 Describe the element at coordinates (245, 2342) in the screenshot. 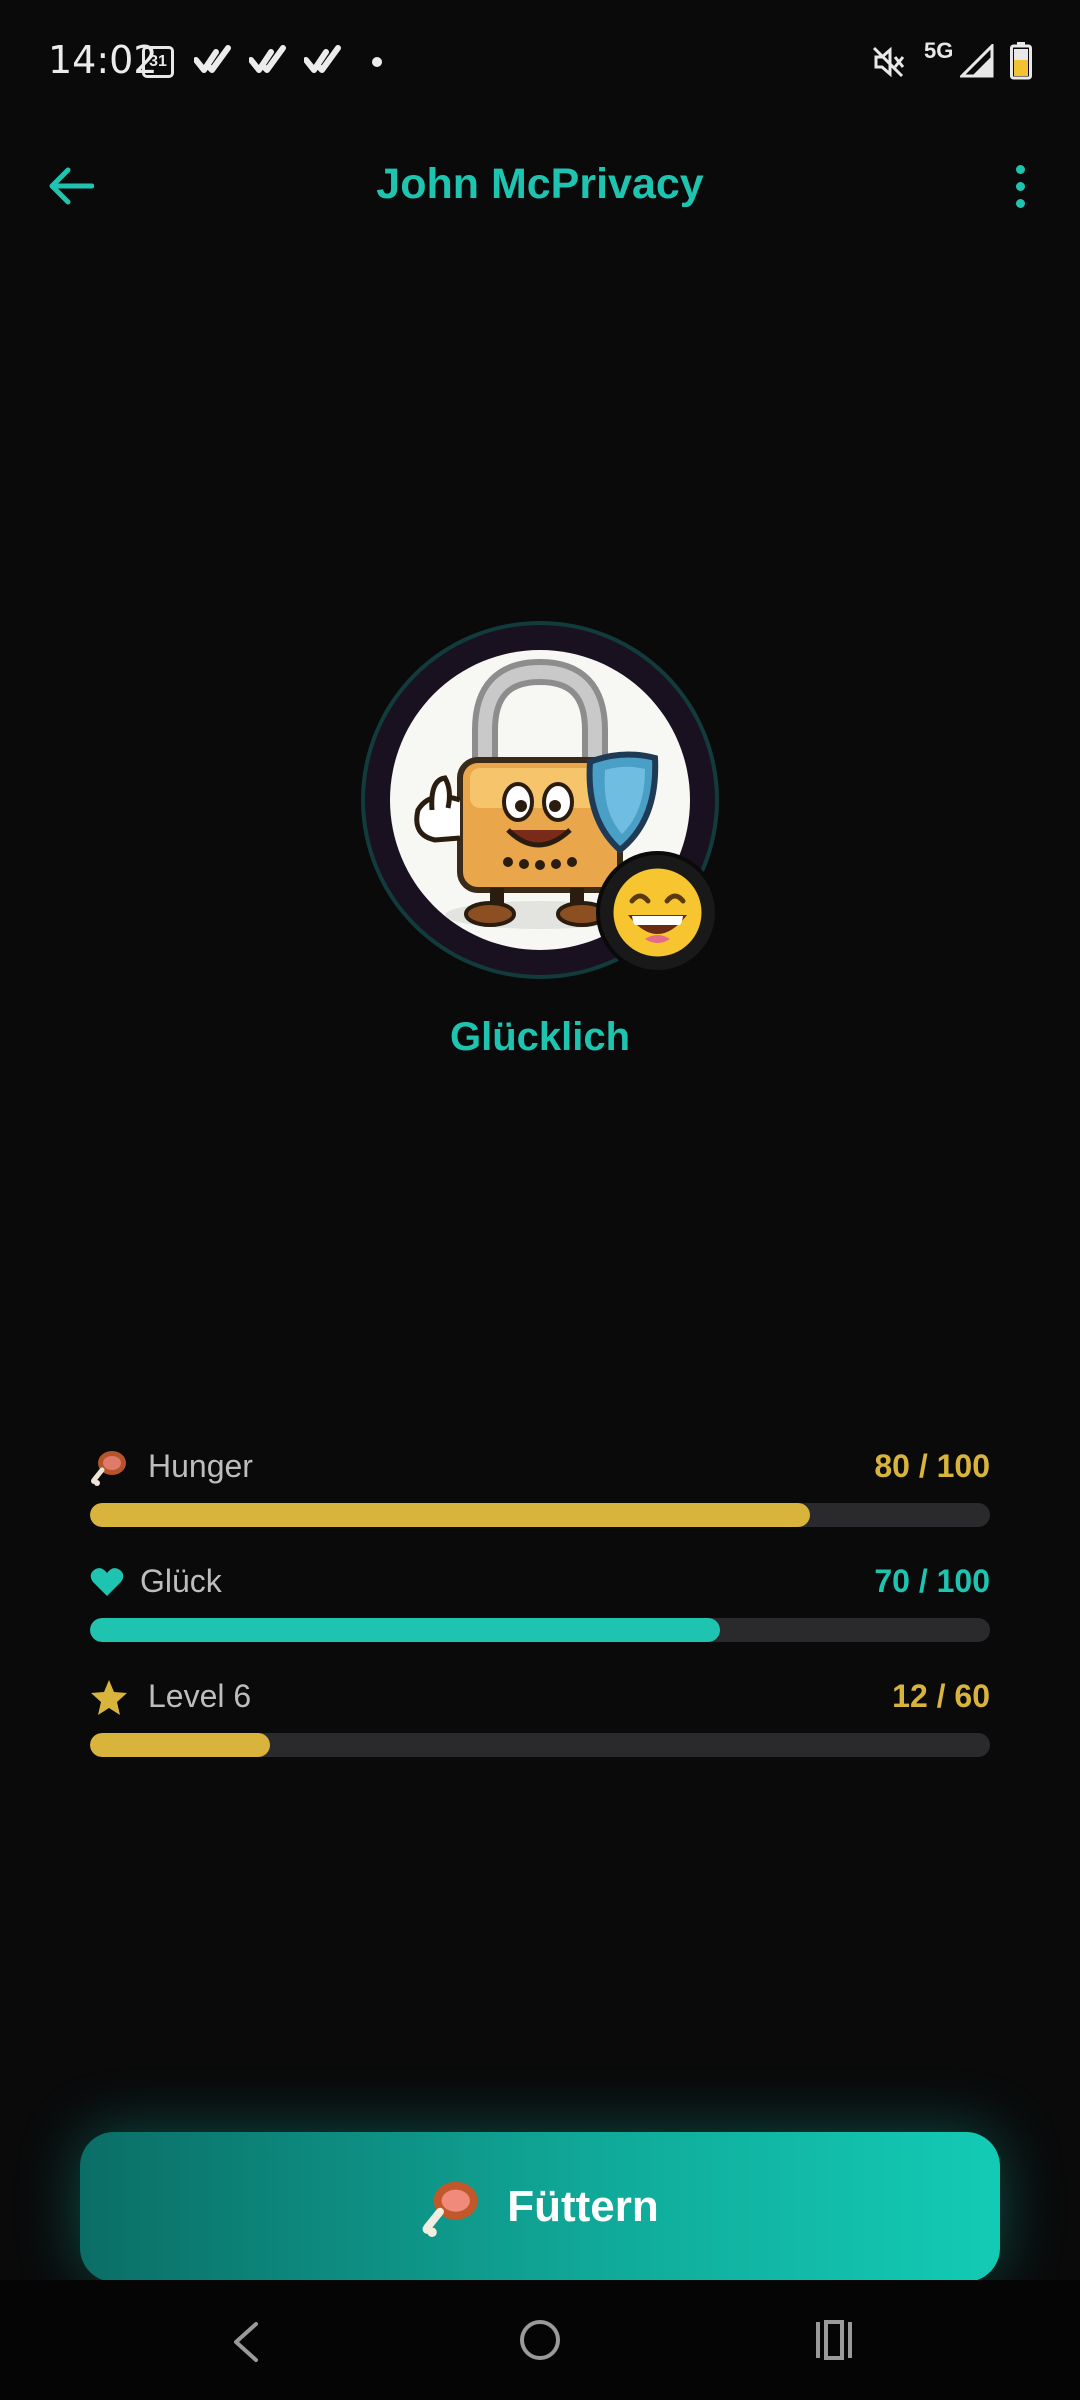

I see `back-nav-icon` at that location.